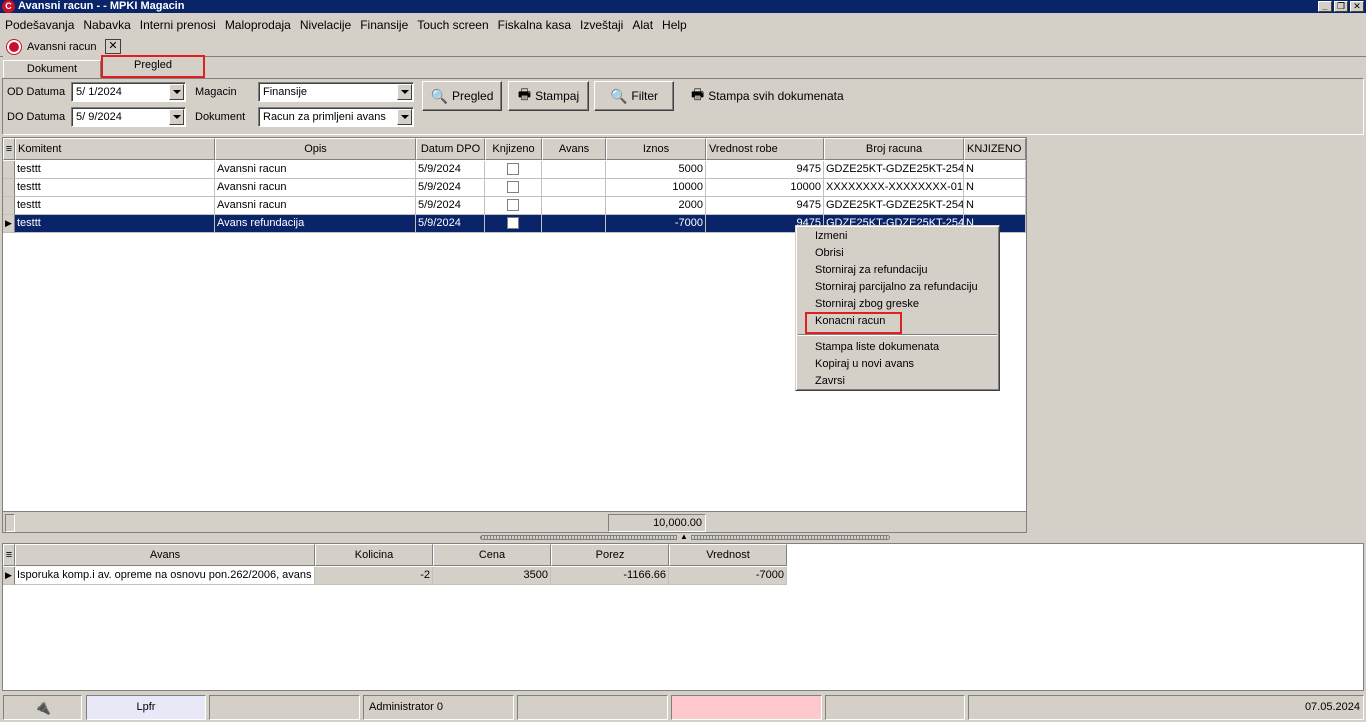 The width and height of the screenshot is (1366, 722). Describe the element at coordinates (894, 206) in the screenshot. I see `cell-broj-racuna: GDZE25KT-GDZE25KT-25422` at that location.